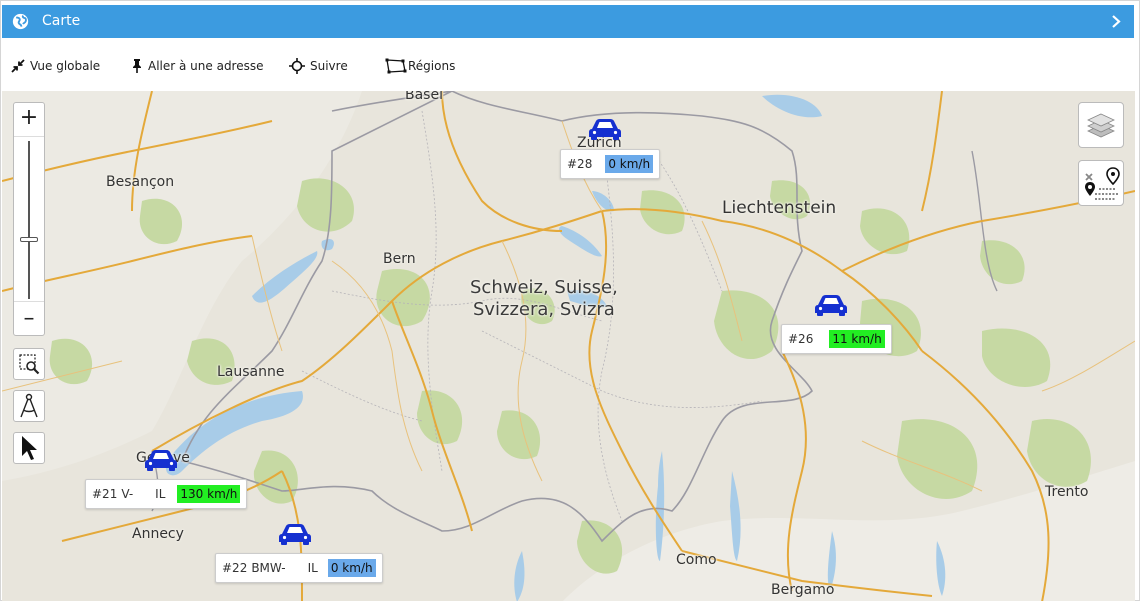 This screenshot has width=1140, height=601. Describe the element at coordinates (209, 494) in the screenshot. I see `vehicle-21-speed: 130 km/h` at that location.